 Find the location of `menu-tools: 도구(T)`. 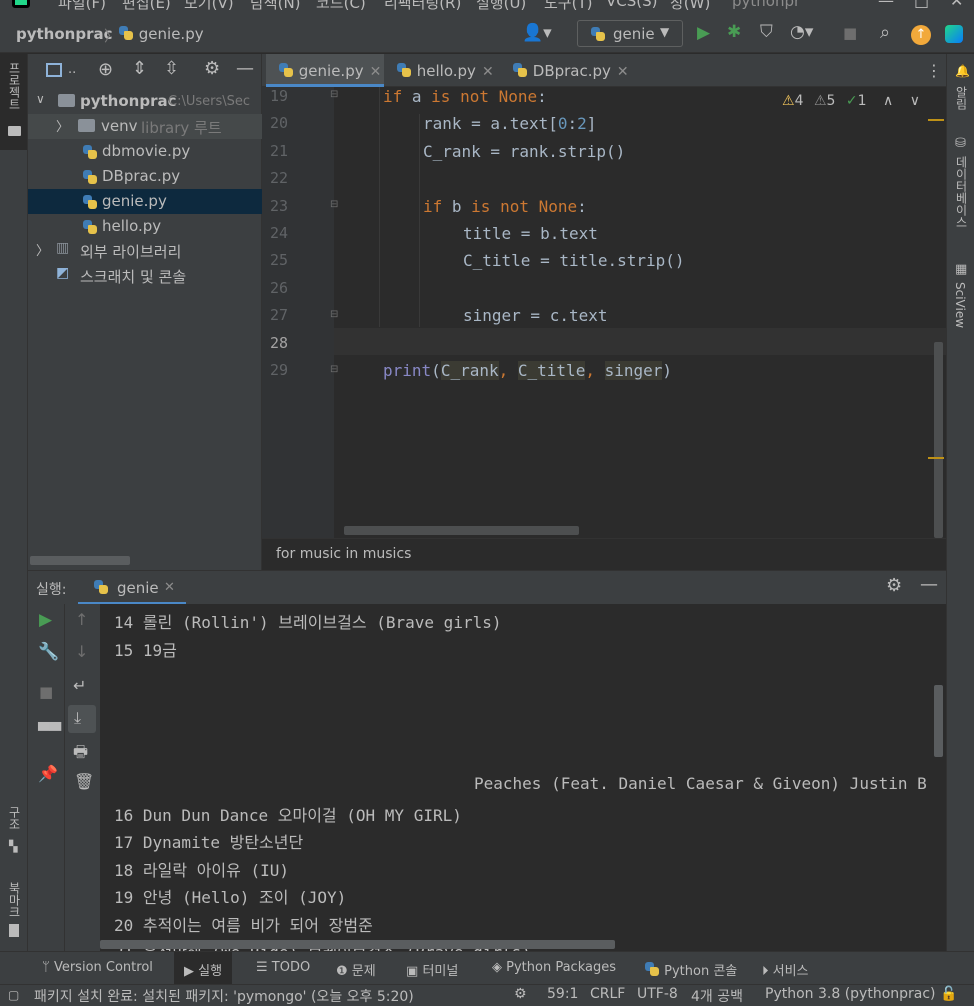

menu-tools: 도구(T) is located at coordinates (568, 6).